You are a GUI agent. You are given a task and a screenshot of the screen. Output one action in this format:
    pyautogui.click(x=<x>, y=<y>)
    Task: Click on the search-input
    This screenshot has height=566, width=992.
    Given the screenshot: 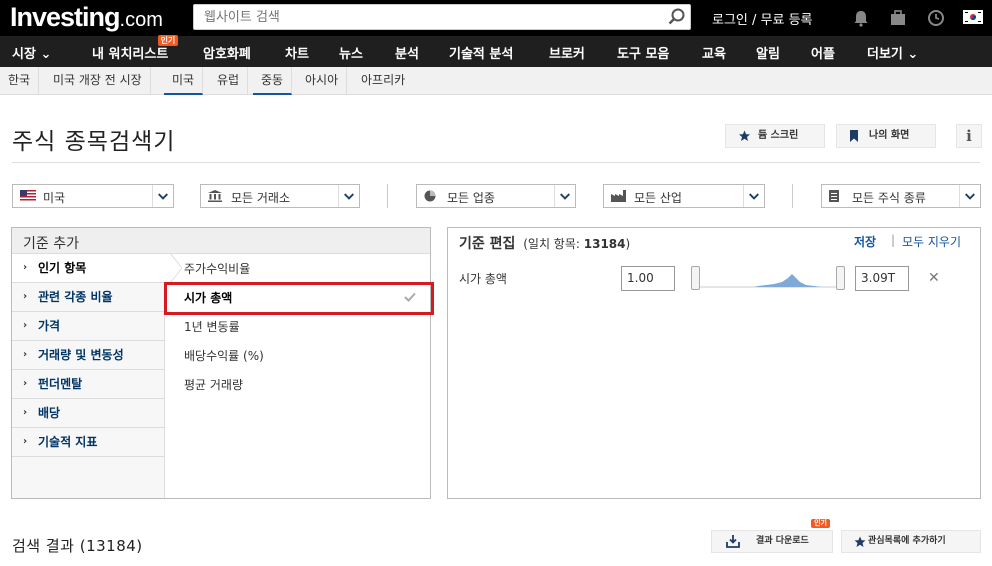 What is the action you would take?
    pyautogui.click(x=424, y=17)
    